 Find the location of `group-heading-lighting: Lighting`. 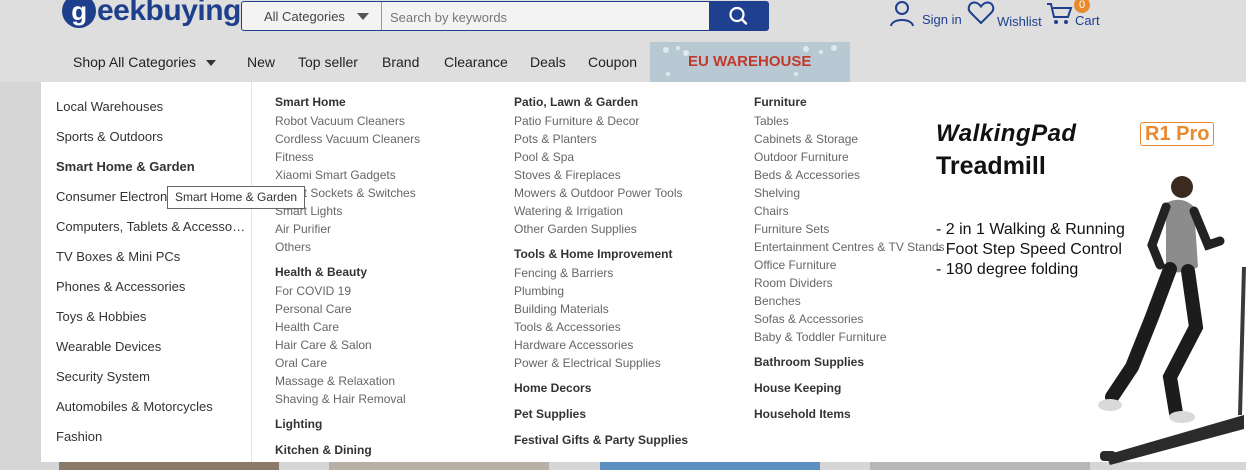

group-heading-lighting: Lighting is located at coordinates (298, 424).